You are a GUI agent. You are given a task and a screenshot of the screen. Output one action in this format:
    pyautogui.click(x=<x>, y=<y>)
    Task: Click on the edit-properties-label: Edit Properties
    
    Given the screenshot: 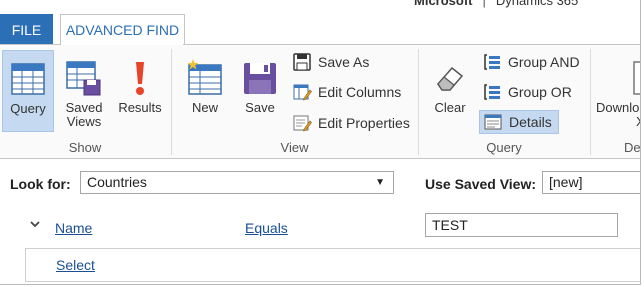 What is the action you would take?
    pyautogui.click(x=364, y=123)
    